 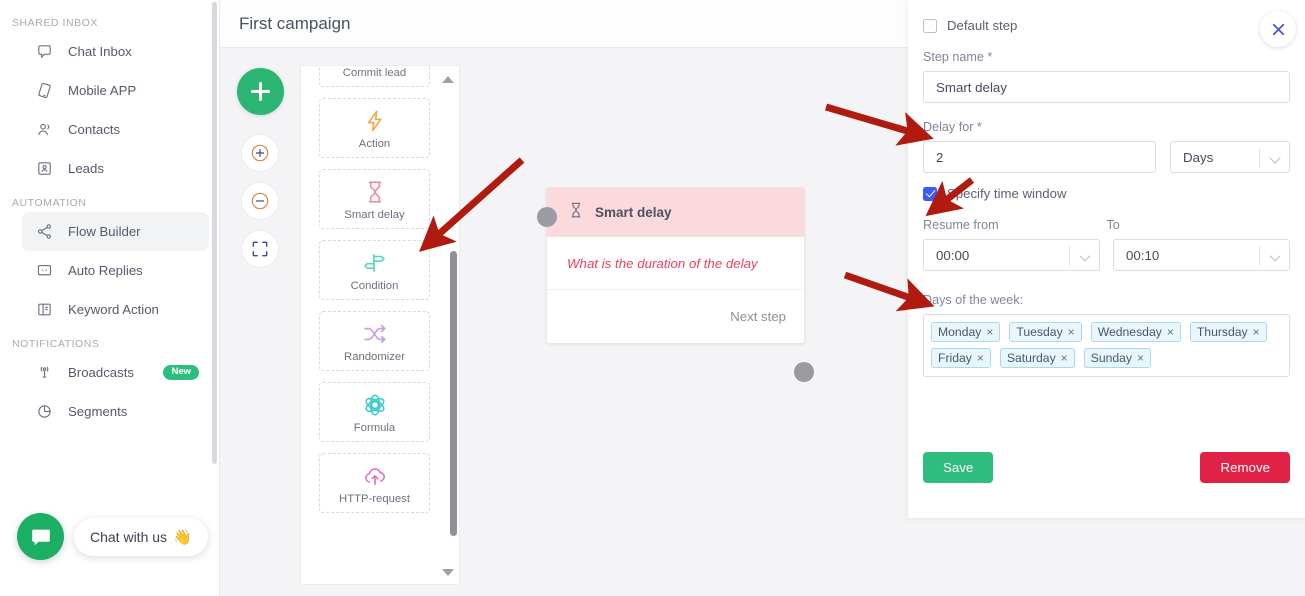 What do you see at coordinates (1201, 255) in the screenshot?
I see `to-select: 00:10` at bounding box center [1201, 255].